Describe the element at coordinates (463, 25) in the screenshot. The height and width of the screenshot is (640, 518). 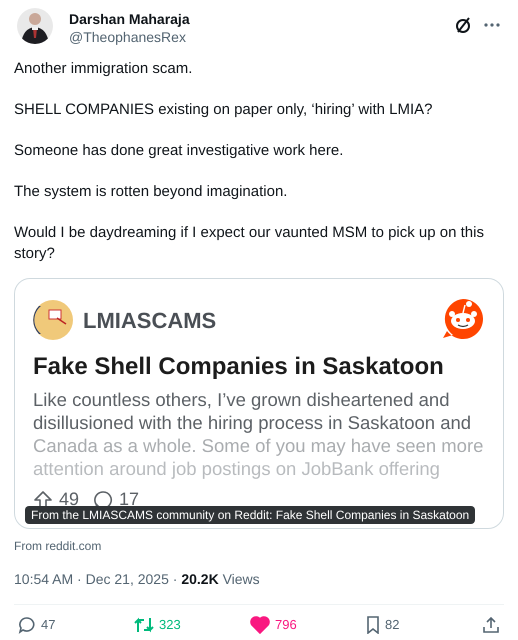
I see `slashed-circle-icon` at that location.